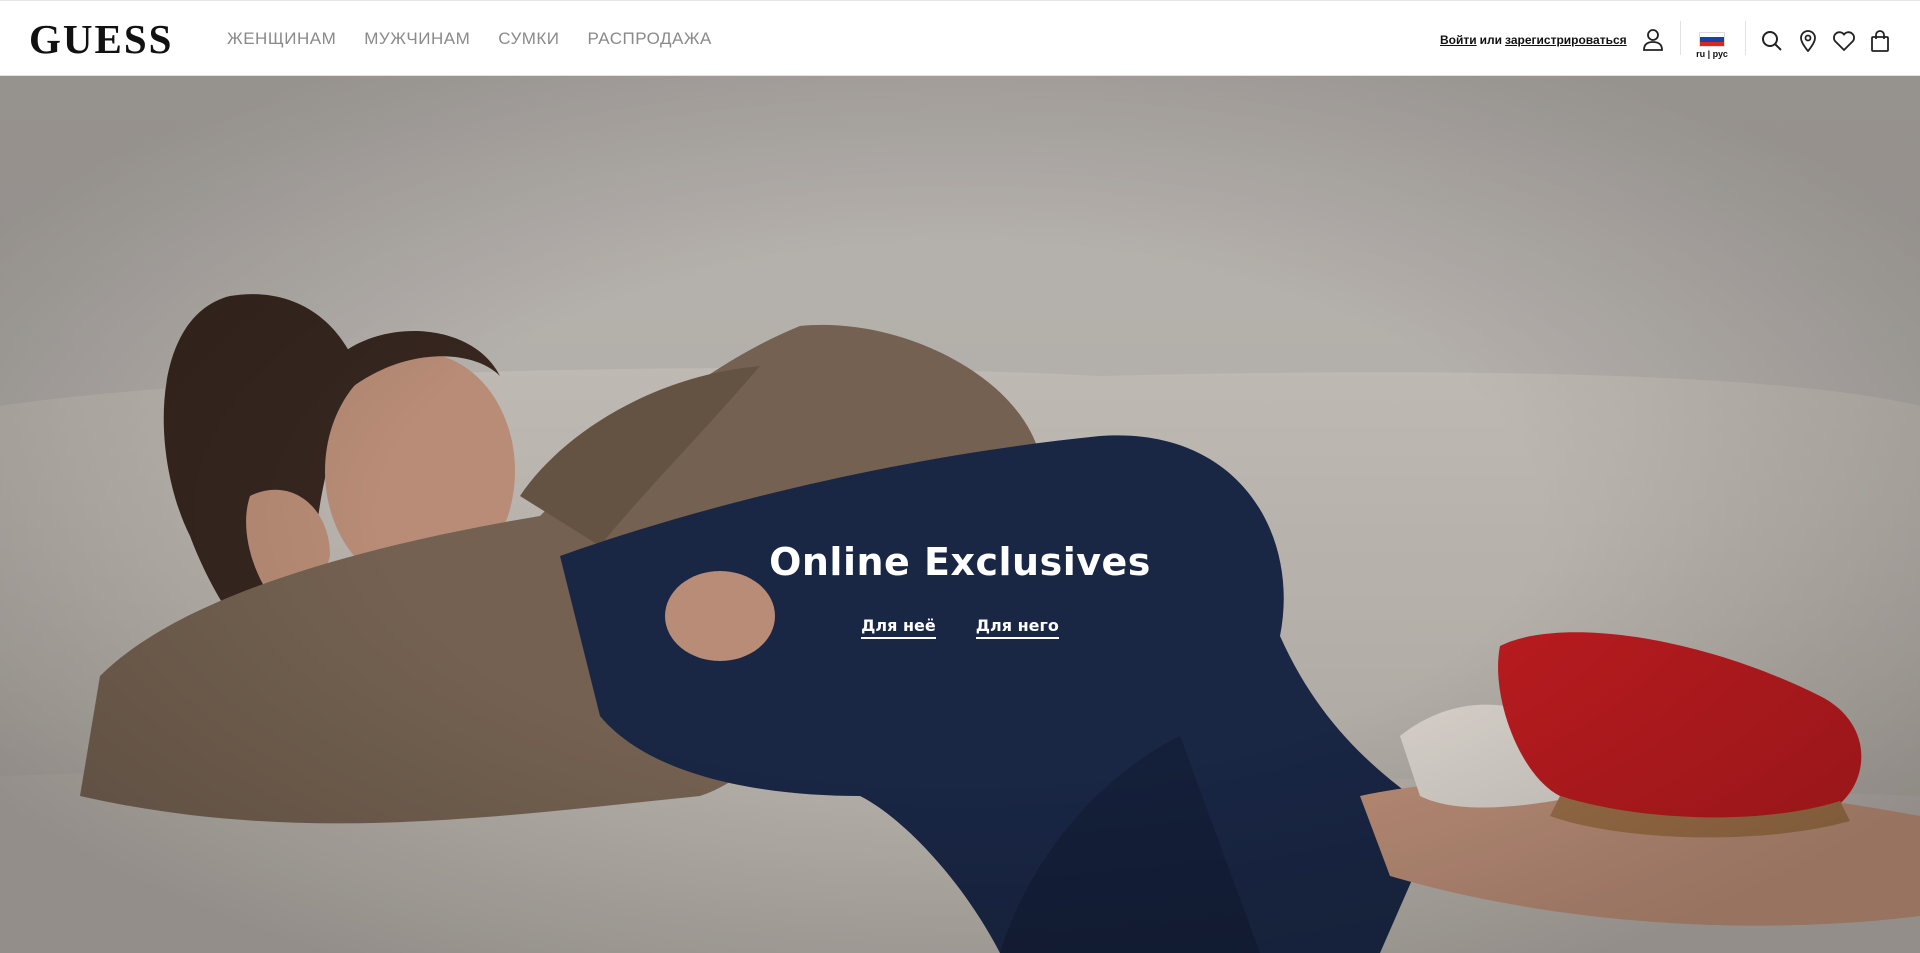  I want to click on main-nav: ЖЕНЩИНАМ МУЖЧИНАМ СУМКИ РАСПРОДАЖА, so click(469, 39).